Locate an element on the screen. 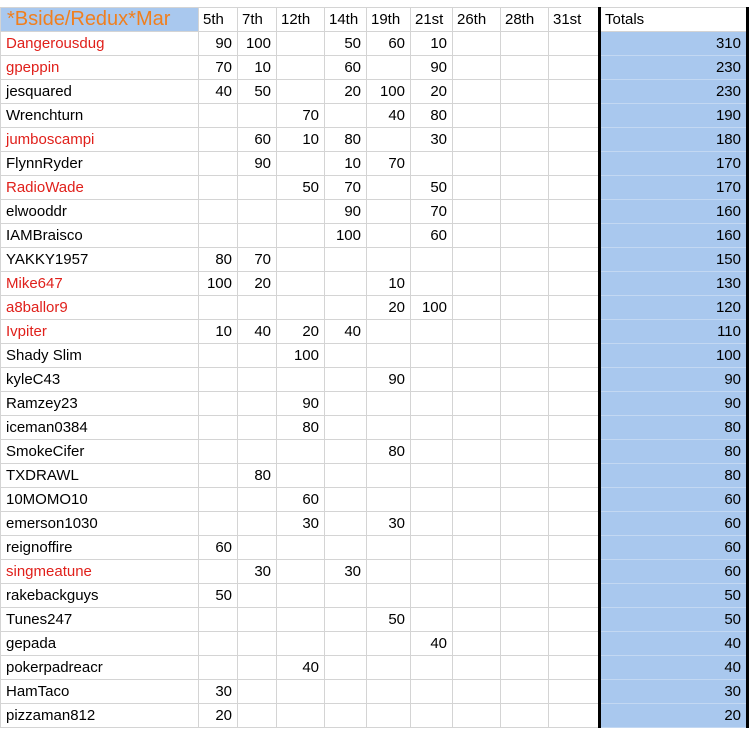 The width and height of the screenshot is (750, 729). player-name-cell: Wrenchturn is located at coordinates (99, 115).